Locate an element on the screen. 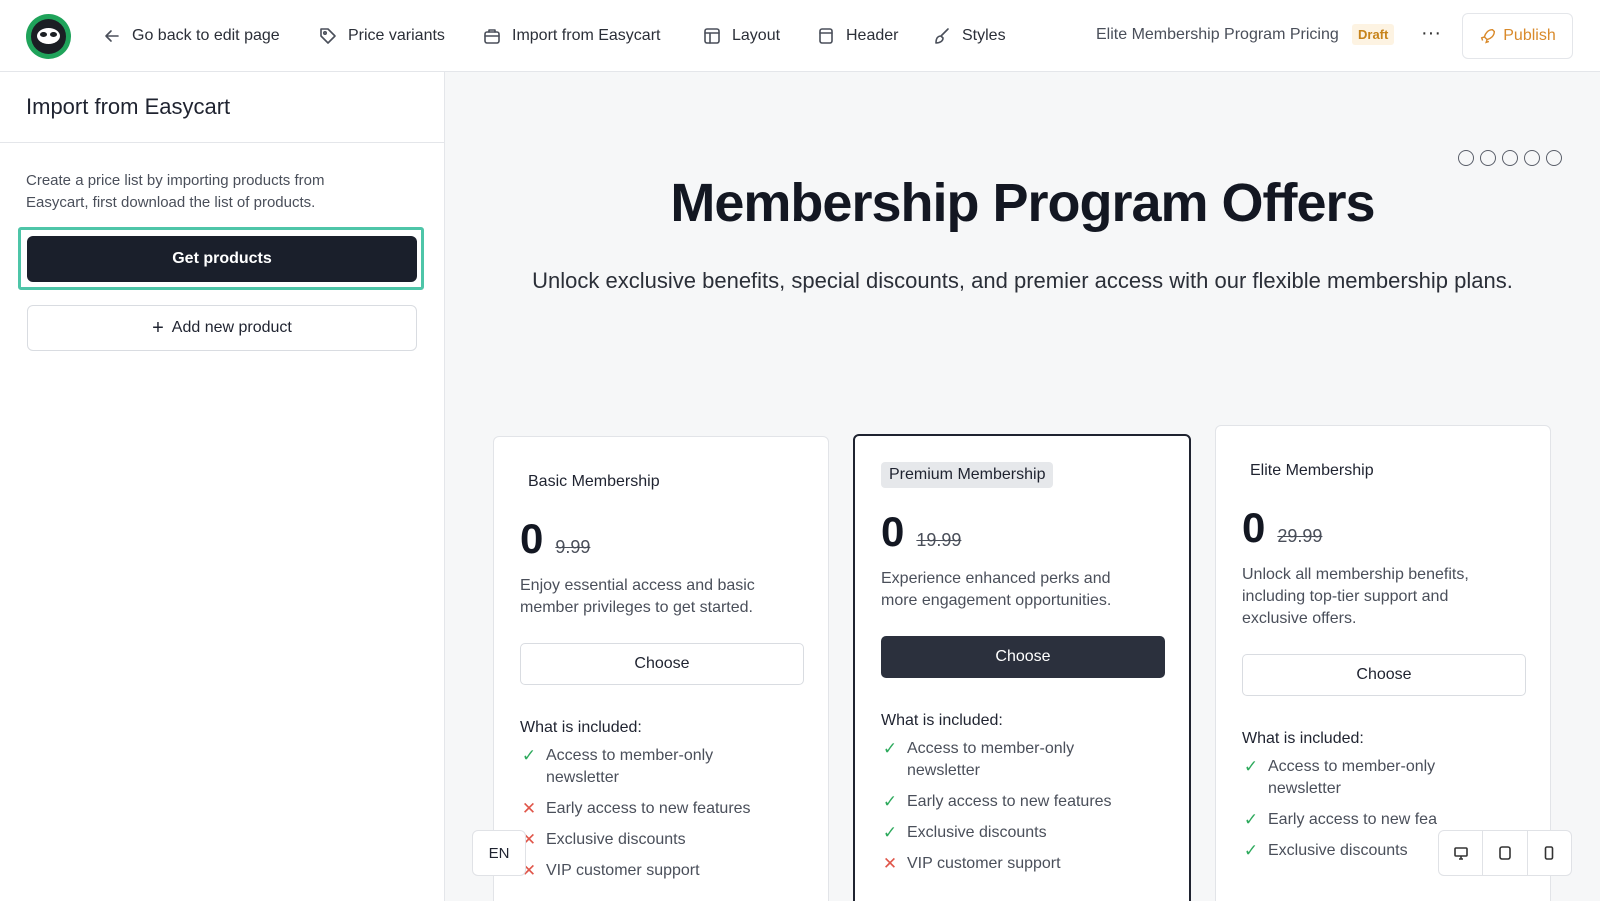 The width and height of the screenshot is (1600, 901). logo-icon is located at coordinates (48, 36).